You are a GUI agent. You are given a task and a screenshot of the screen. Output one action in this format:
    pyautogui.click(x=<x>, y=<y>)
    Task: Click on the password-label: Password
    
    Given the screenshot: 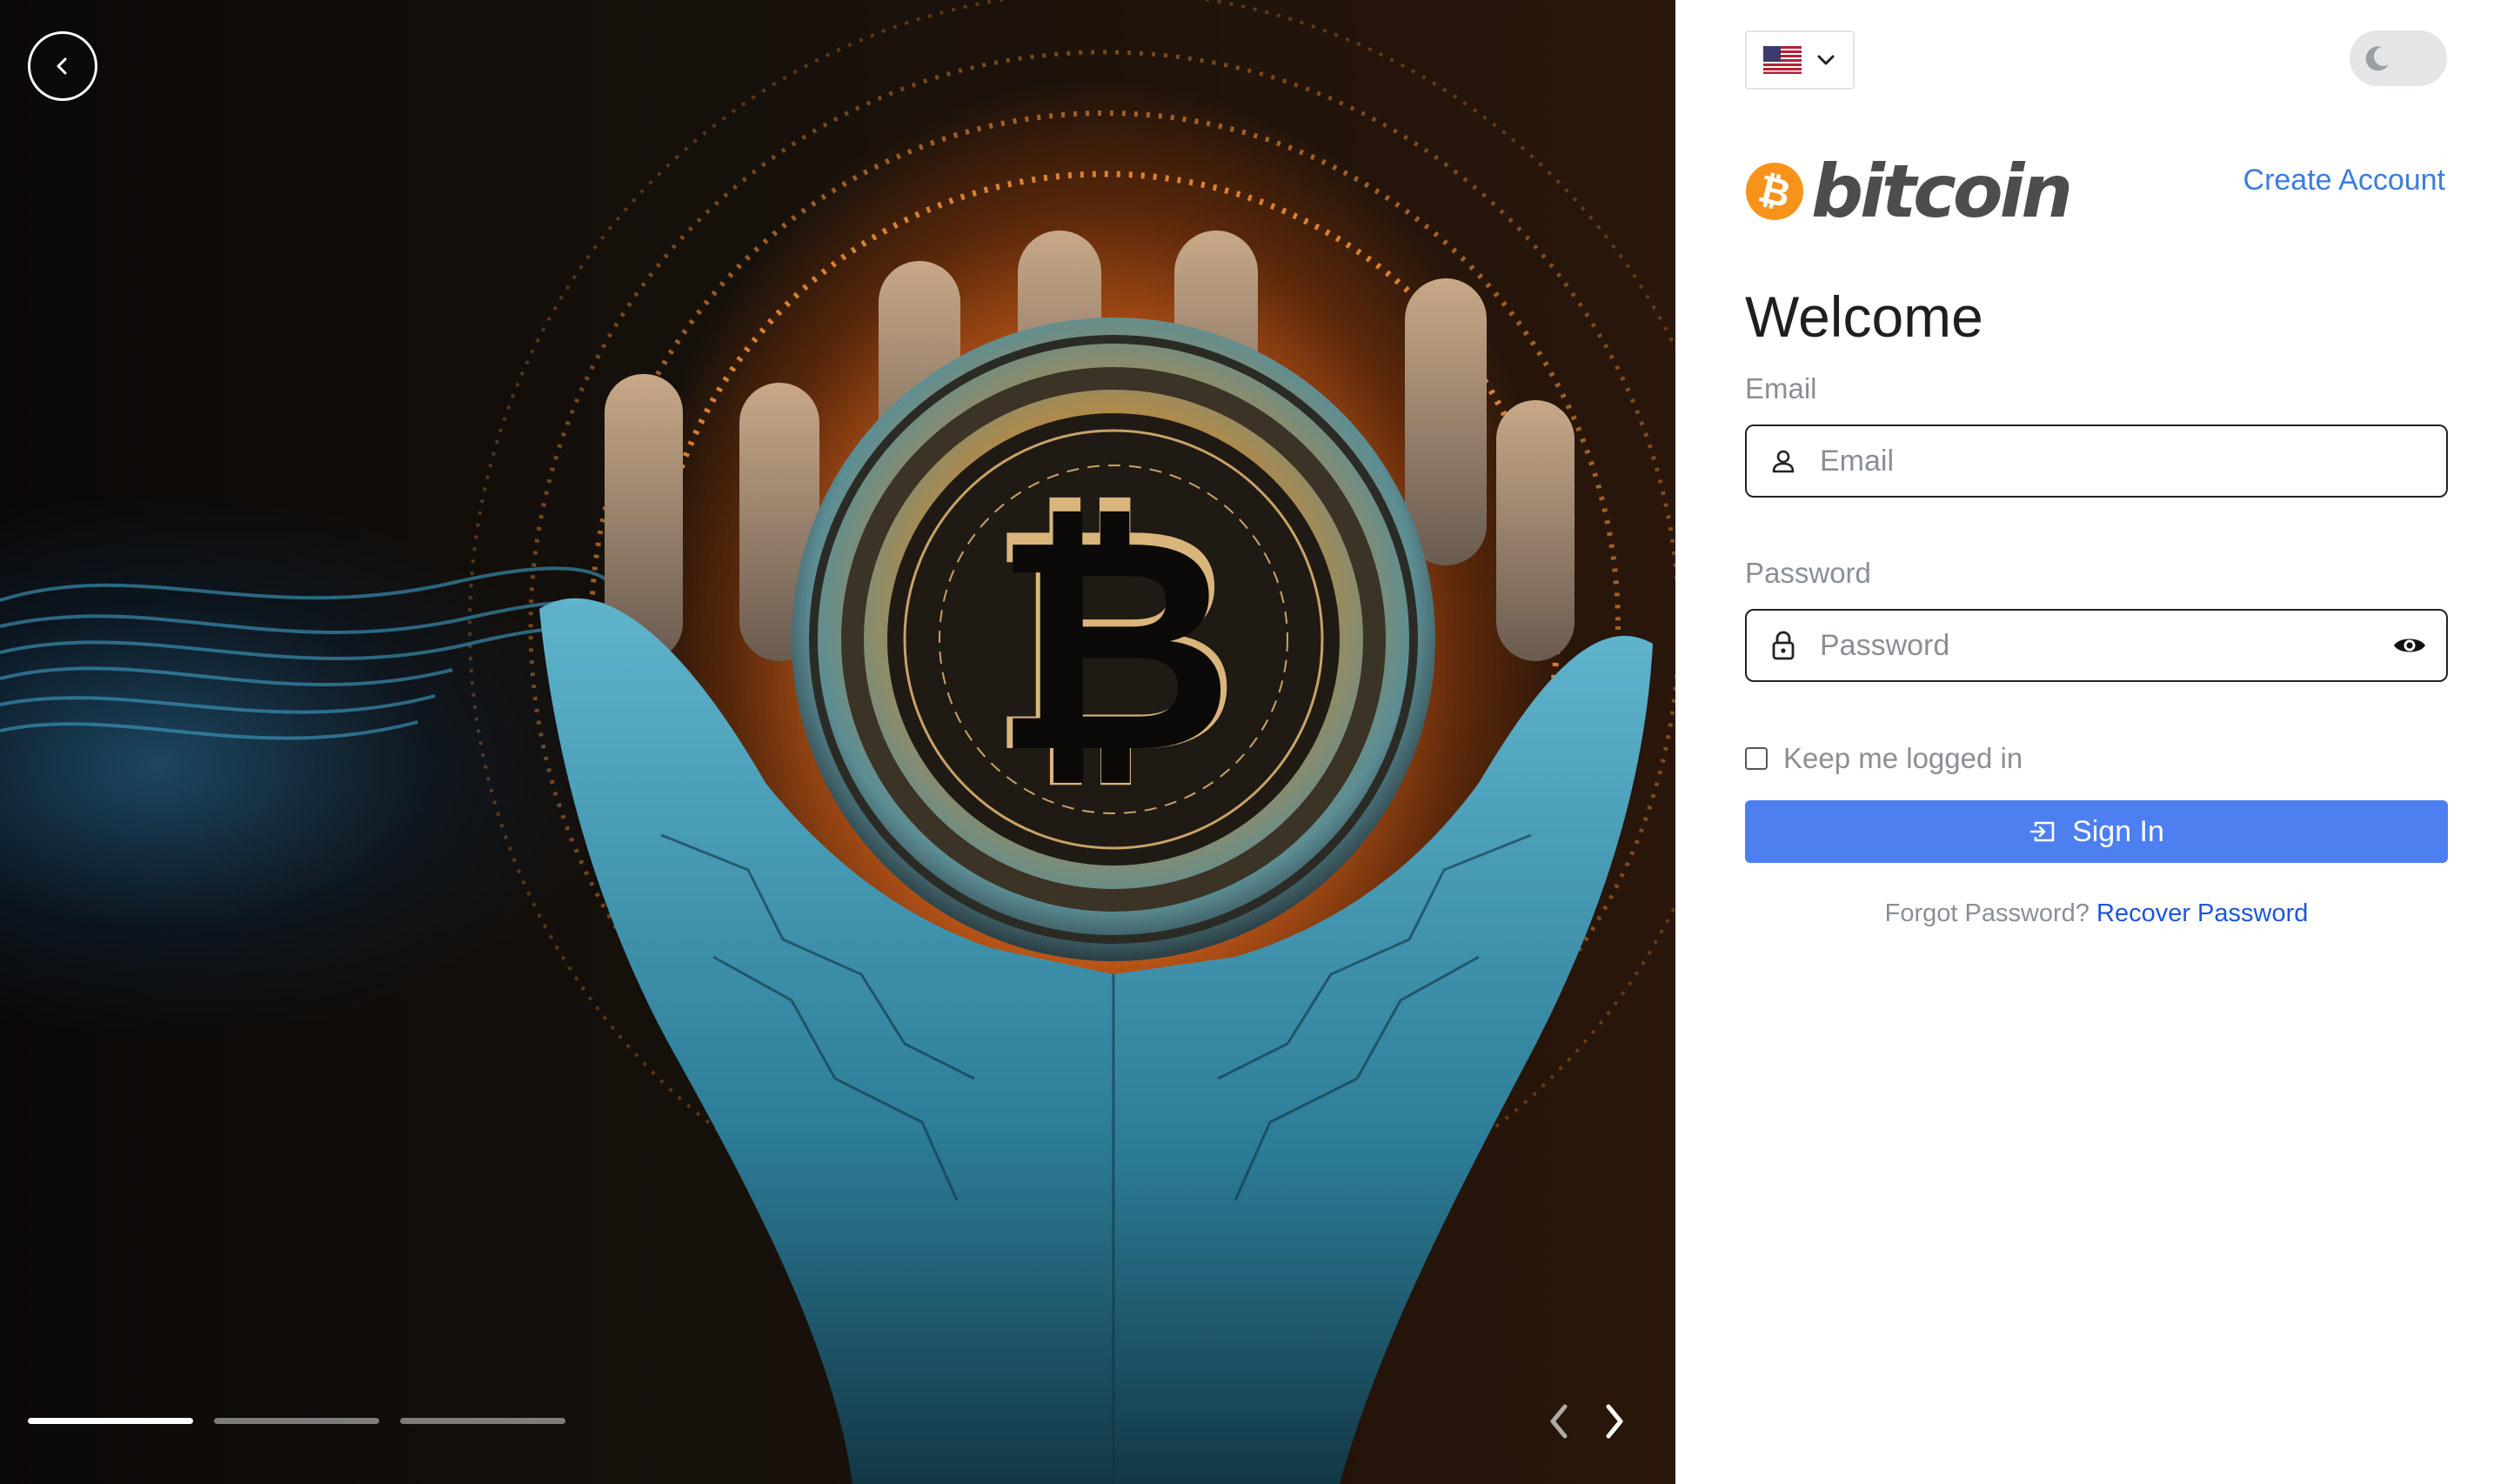 What is the action you would take?
    pyautogui.click(x=1808, y=573)
    